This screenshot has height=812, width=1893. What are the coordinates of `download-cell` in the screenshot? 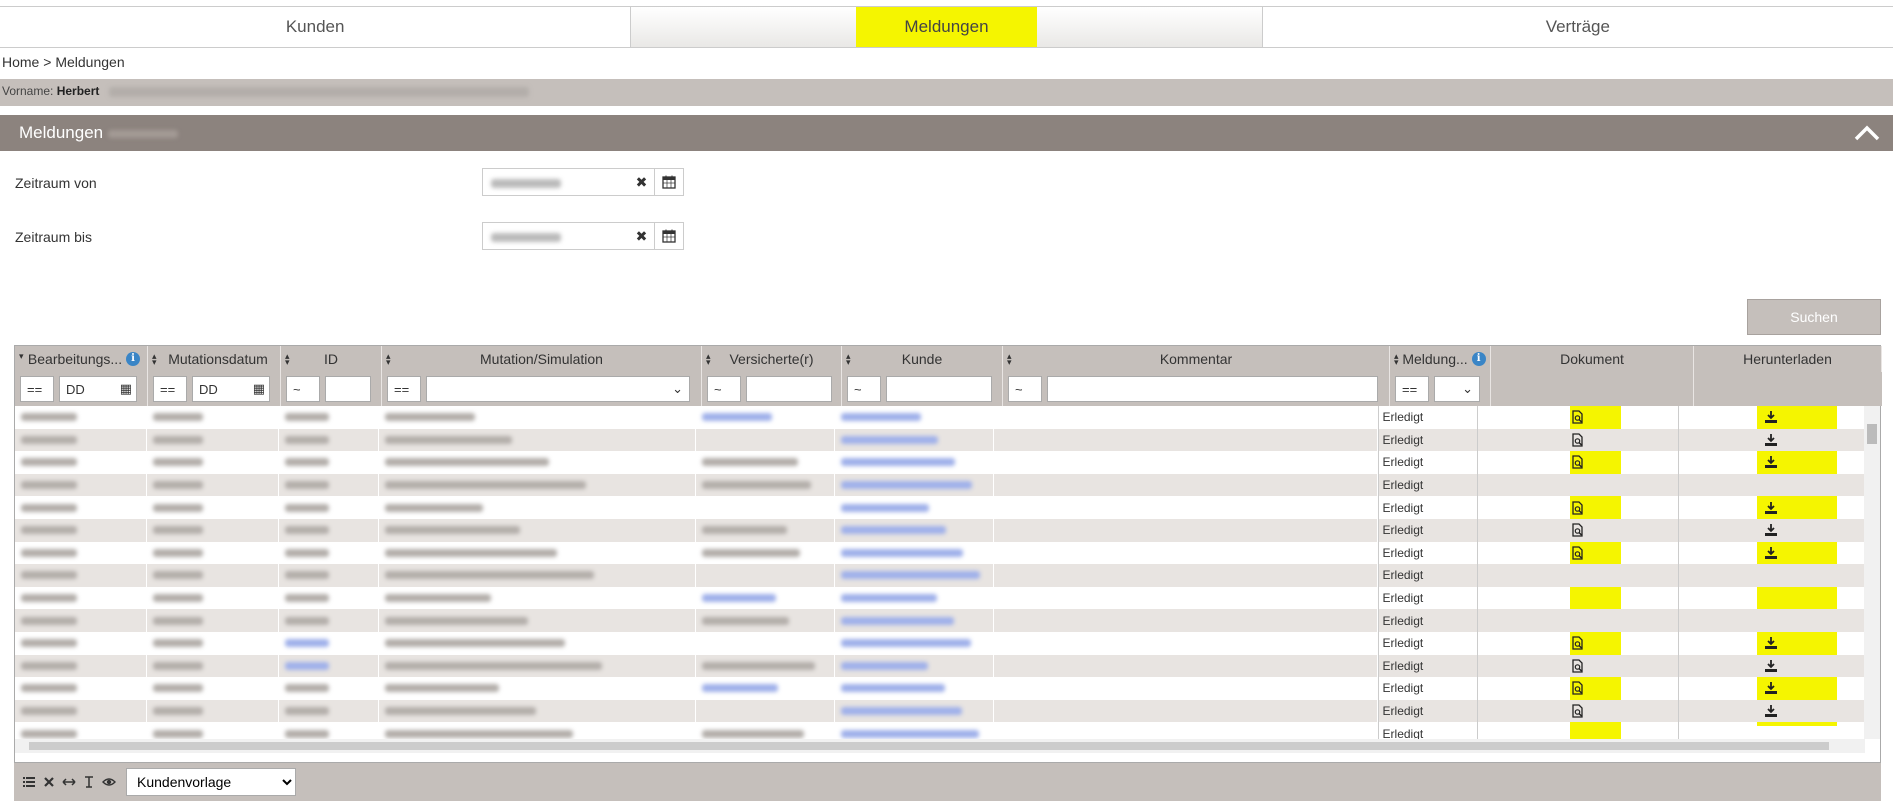 It's located at (1772, 575).